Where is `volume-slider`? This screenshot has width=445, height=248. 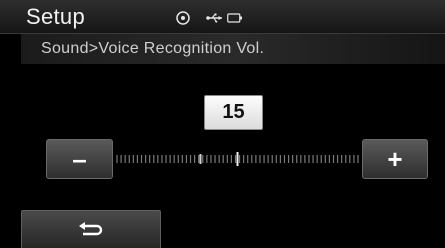 volume-slider is located at coordinates (237, 159).